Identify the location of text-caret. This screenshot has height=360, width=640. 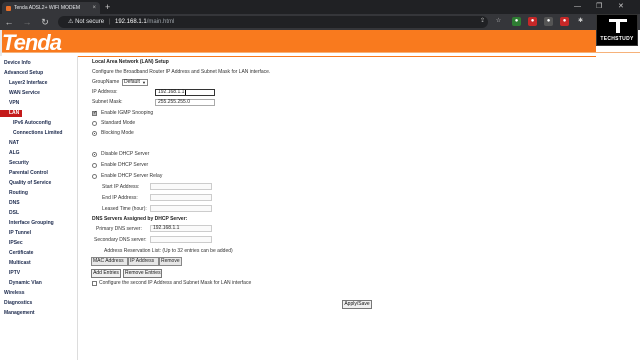
(186, 92).